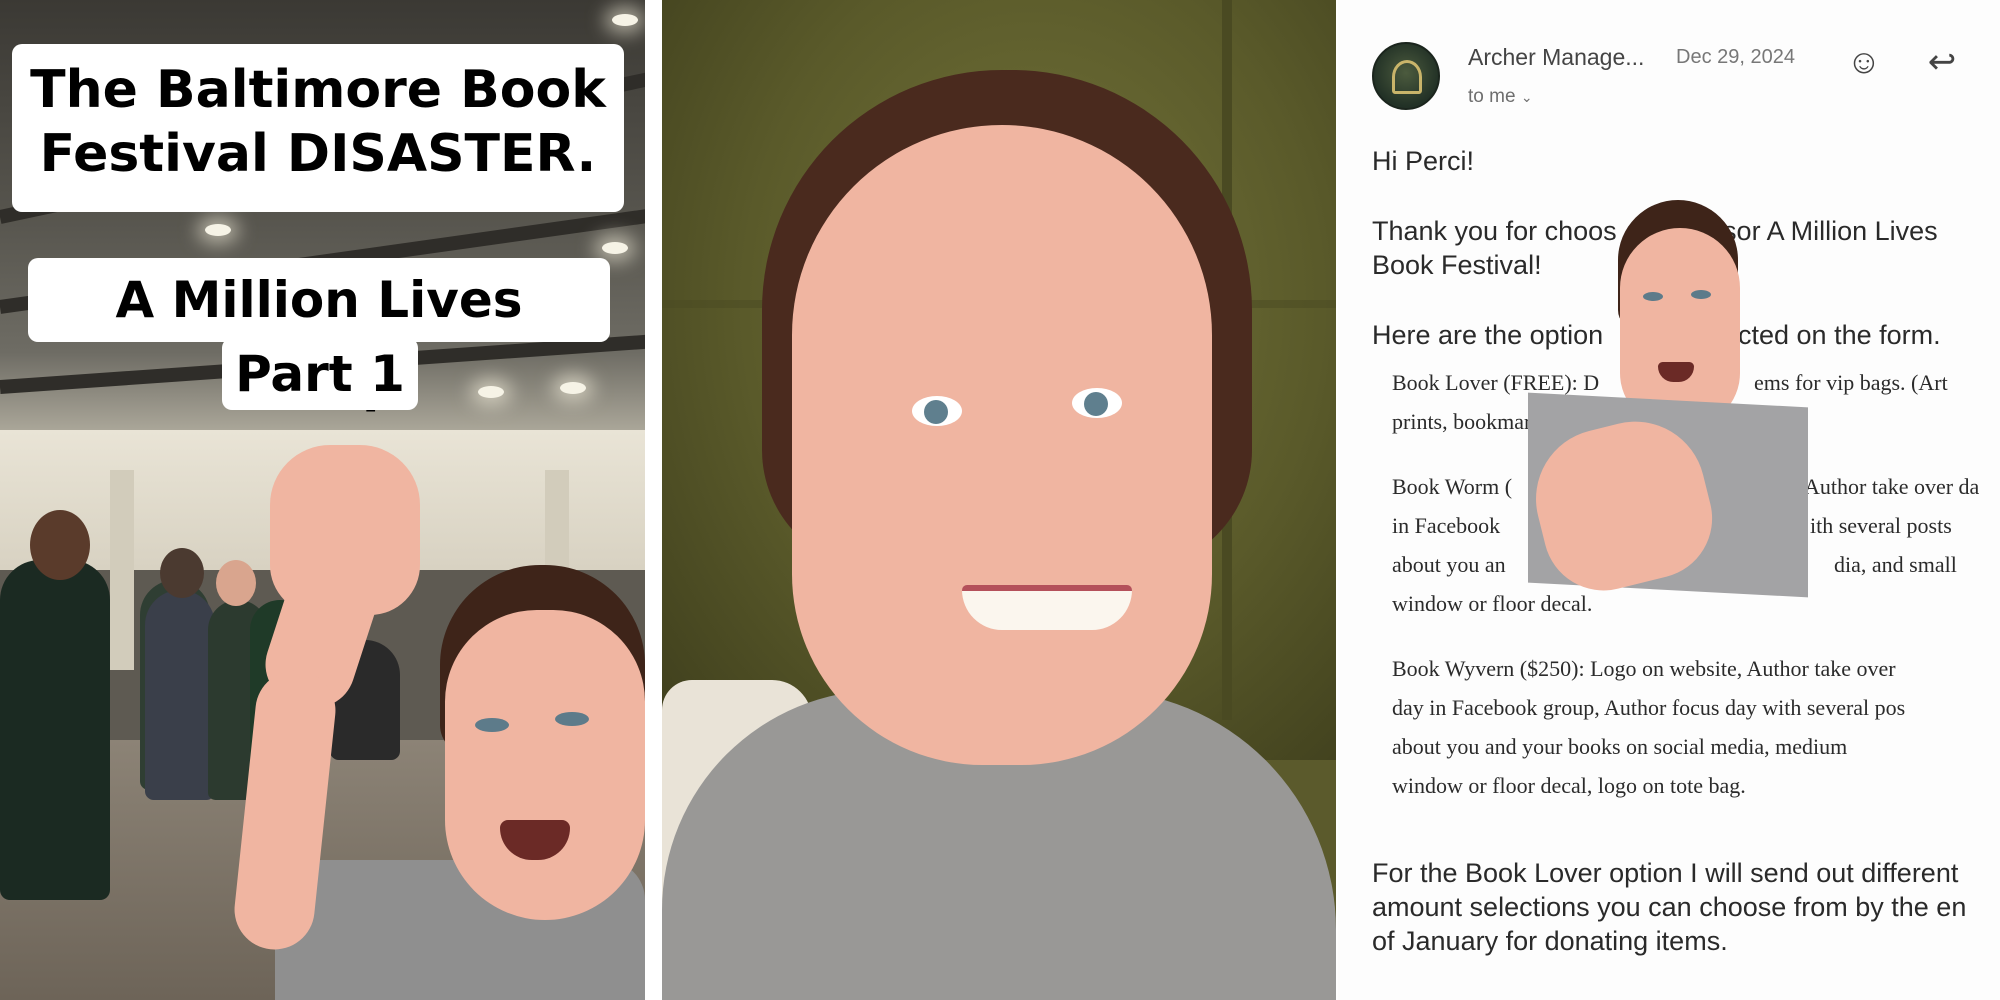  What do you see at coordinates (1492, 96) in the screenshot?
I see `recipient-text: to me` at bounding box center [1492, 96].